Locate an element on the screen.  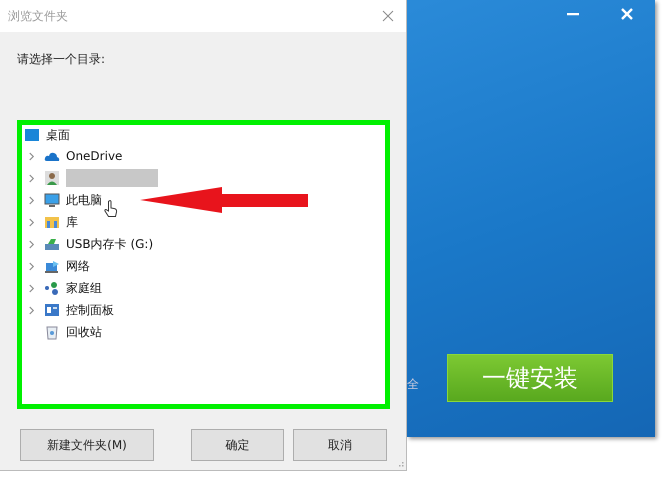
minimize-icon is located at coordinates (573, 14).